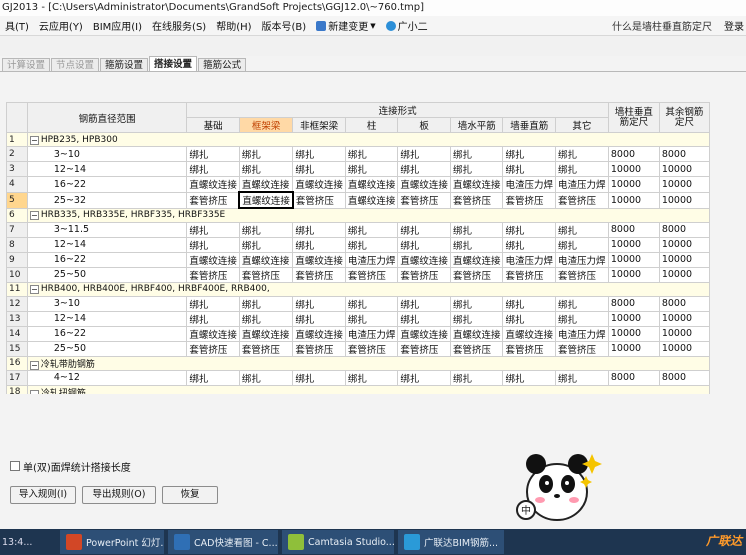  I want to click on tab-lap-settings: 搭接设置, so click(173, 64).